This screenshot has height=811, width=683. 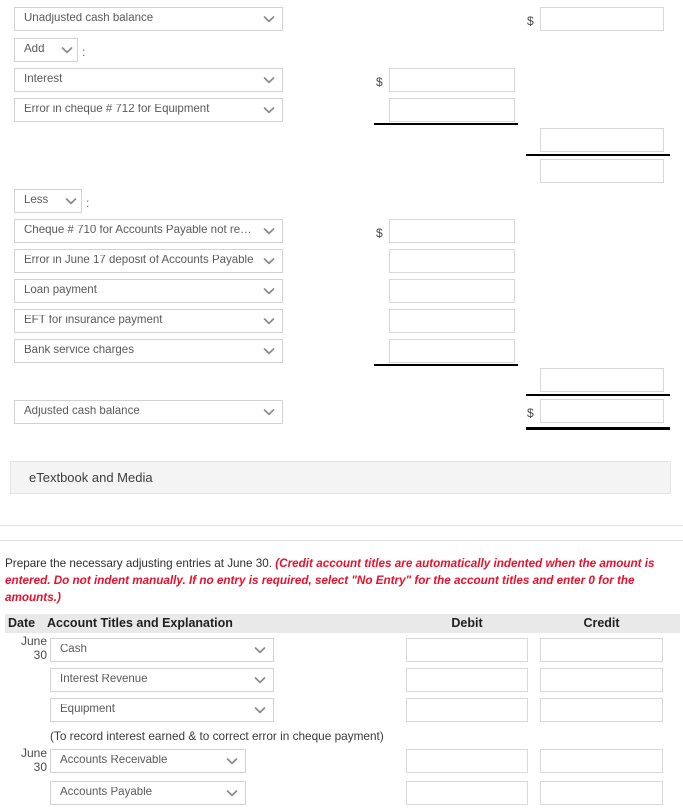 I want to click on etextbook-label: eTextbook and Media, so click(x=91, y=477).